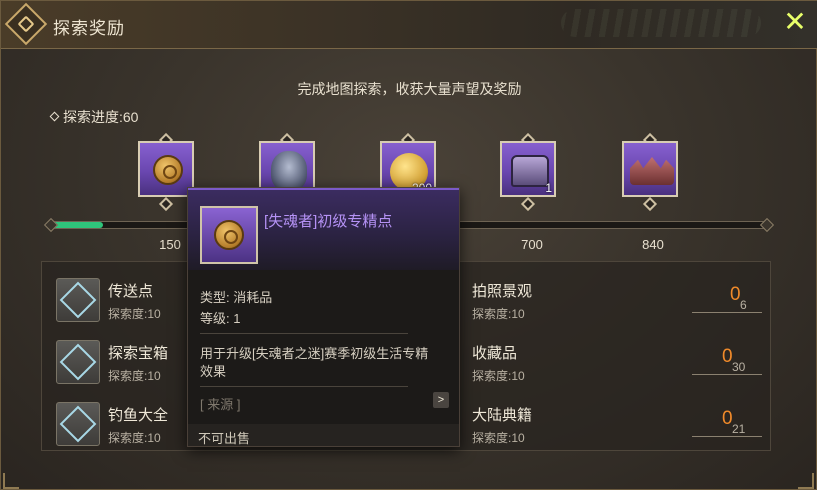 The height and width of the screenshot is (490, 817). I want to click on title-emblem-icon, so click(26, 24).